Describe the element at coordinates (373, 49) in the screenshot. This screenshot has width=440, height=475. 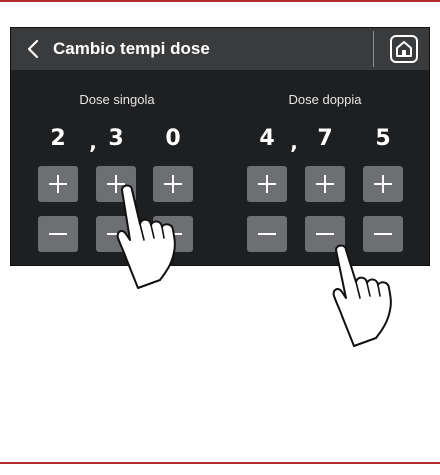
I see `header-divider` at that location.